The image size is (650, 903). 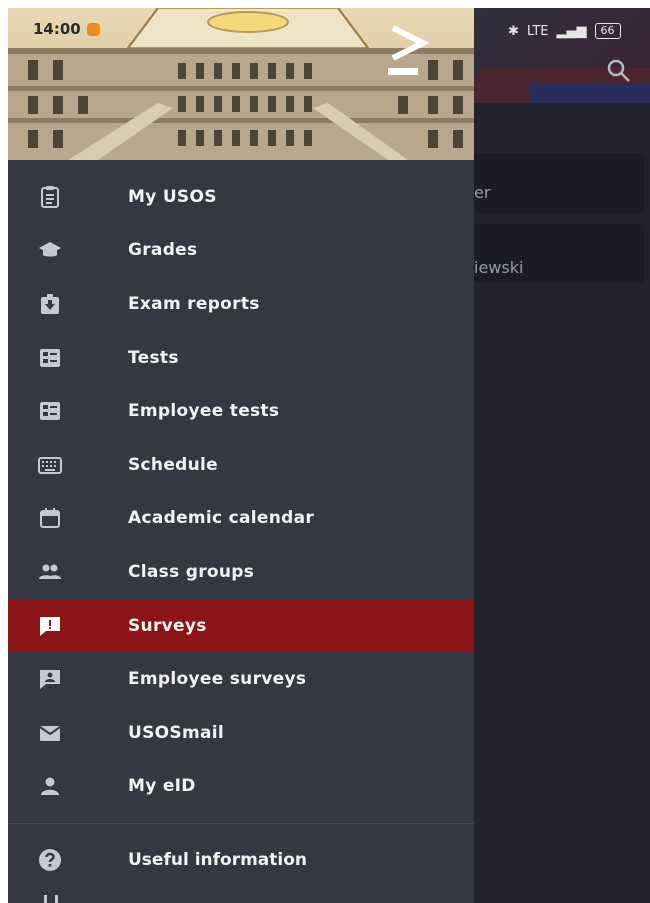 I want to click on menu-divider, so click(x=241, y=823).